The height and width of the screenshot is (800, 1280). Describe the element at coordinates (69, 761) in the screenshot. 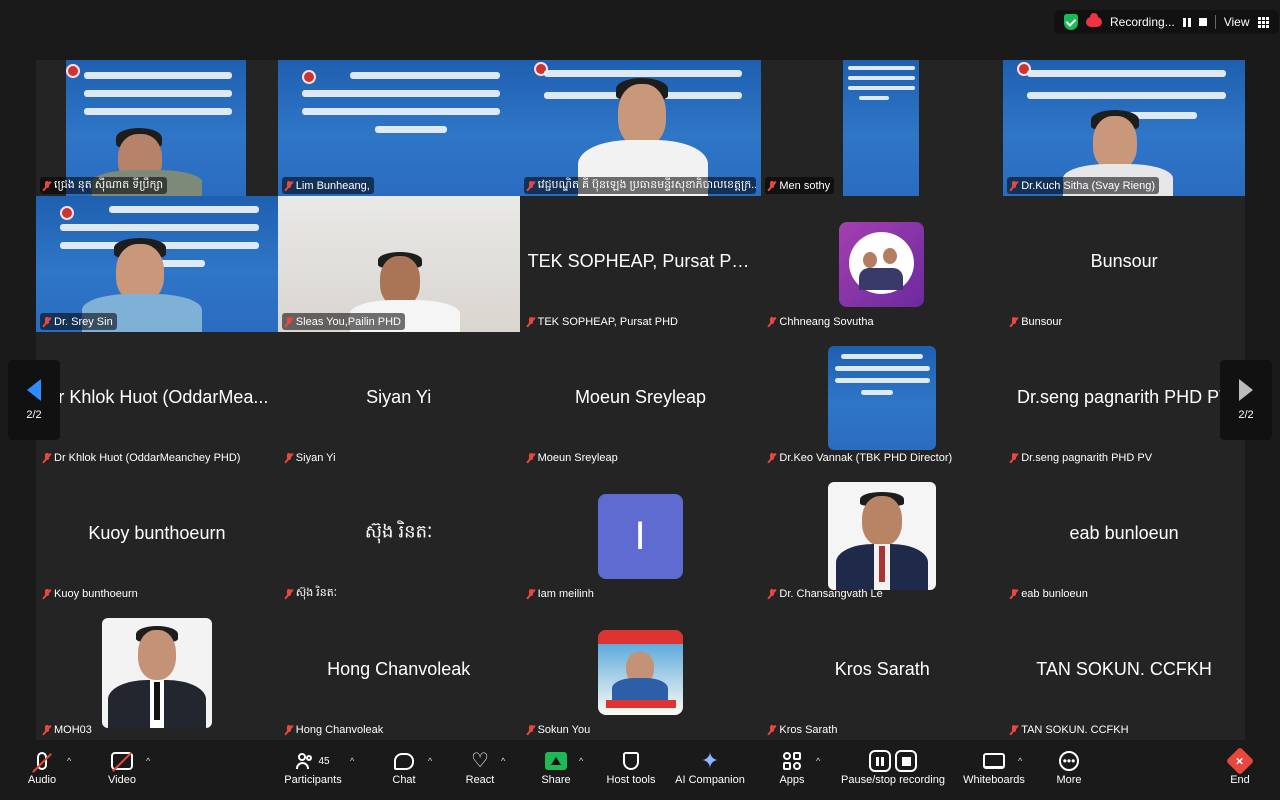

I see `audio-options-caret: ^` at that location.